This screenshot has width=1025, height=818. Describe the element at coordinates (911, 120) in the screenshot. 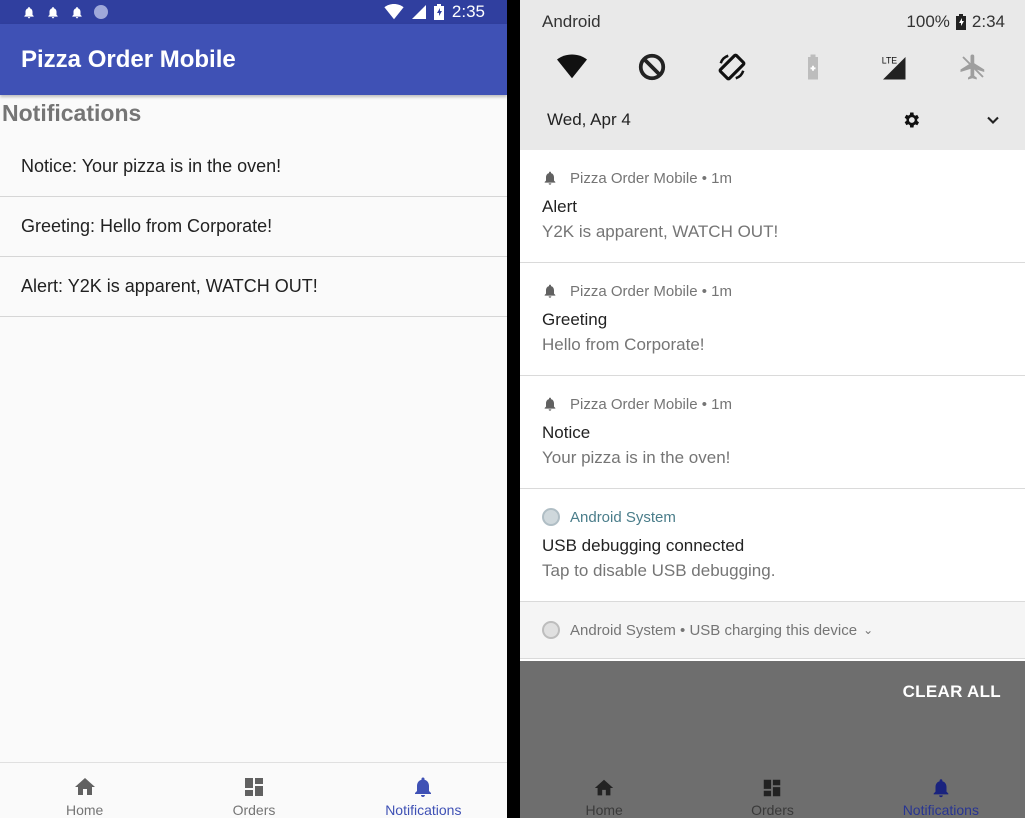

I see `gear-icon` at that location.